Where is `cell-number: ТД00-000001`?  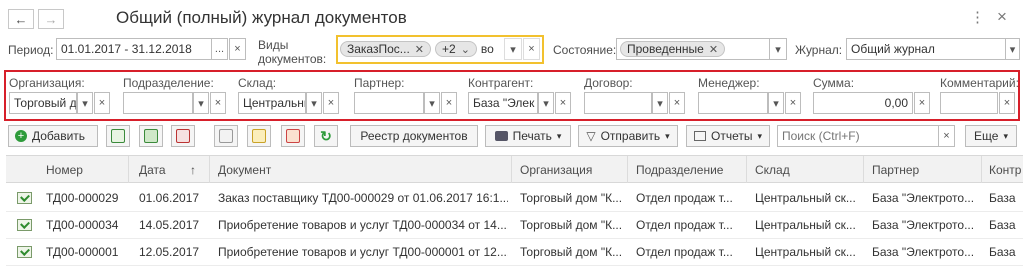 cell-number: ТД00-000001 is located at coordinates (82, 252).